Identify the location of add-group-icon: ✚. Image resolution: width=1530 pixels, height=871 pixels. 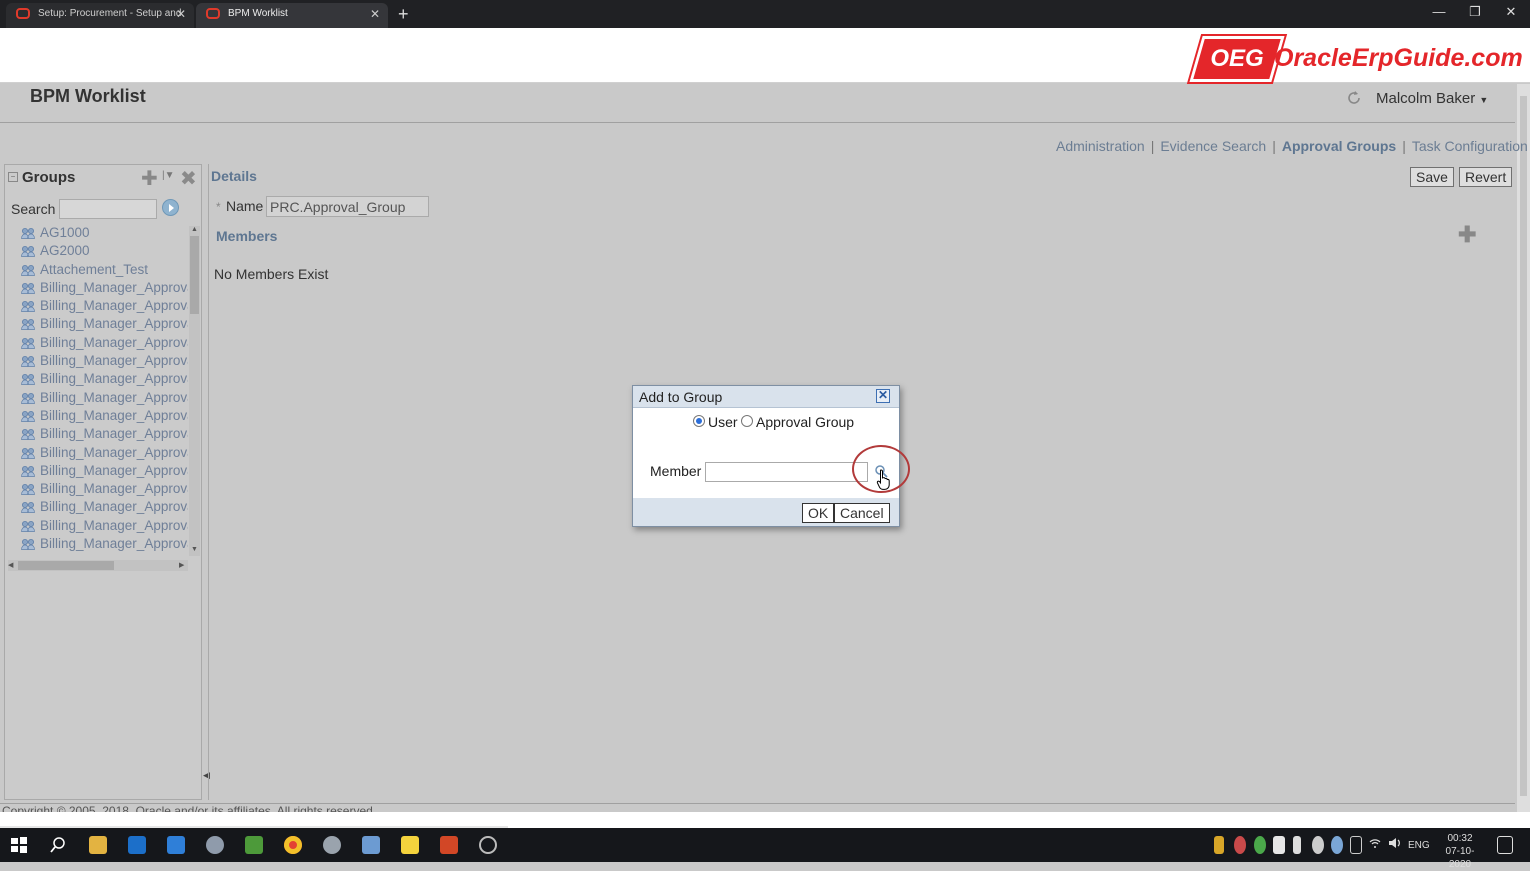
(149, 178).